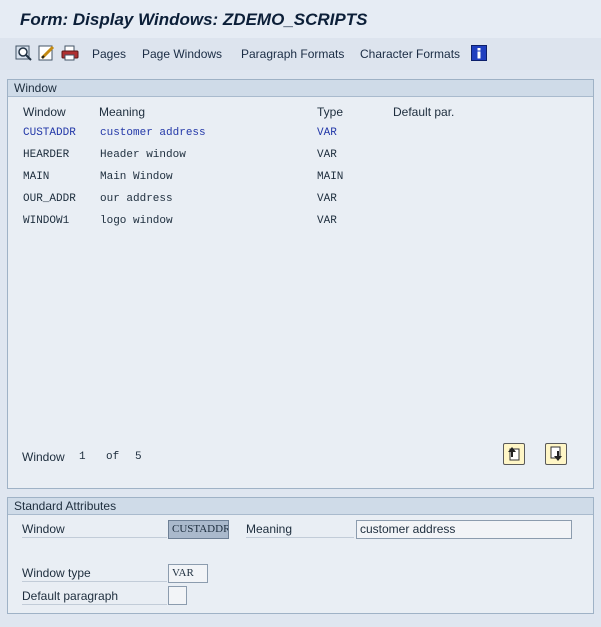 Image resolution: width=601 pixels, height=627 pixels. I want to click on cell-meaning: our address, so click(136, 199).